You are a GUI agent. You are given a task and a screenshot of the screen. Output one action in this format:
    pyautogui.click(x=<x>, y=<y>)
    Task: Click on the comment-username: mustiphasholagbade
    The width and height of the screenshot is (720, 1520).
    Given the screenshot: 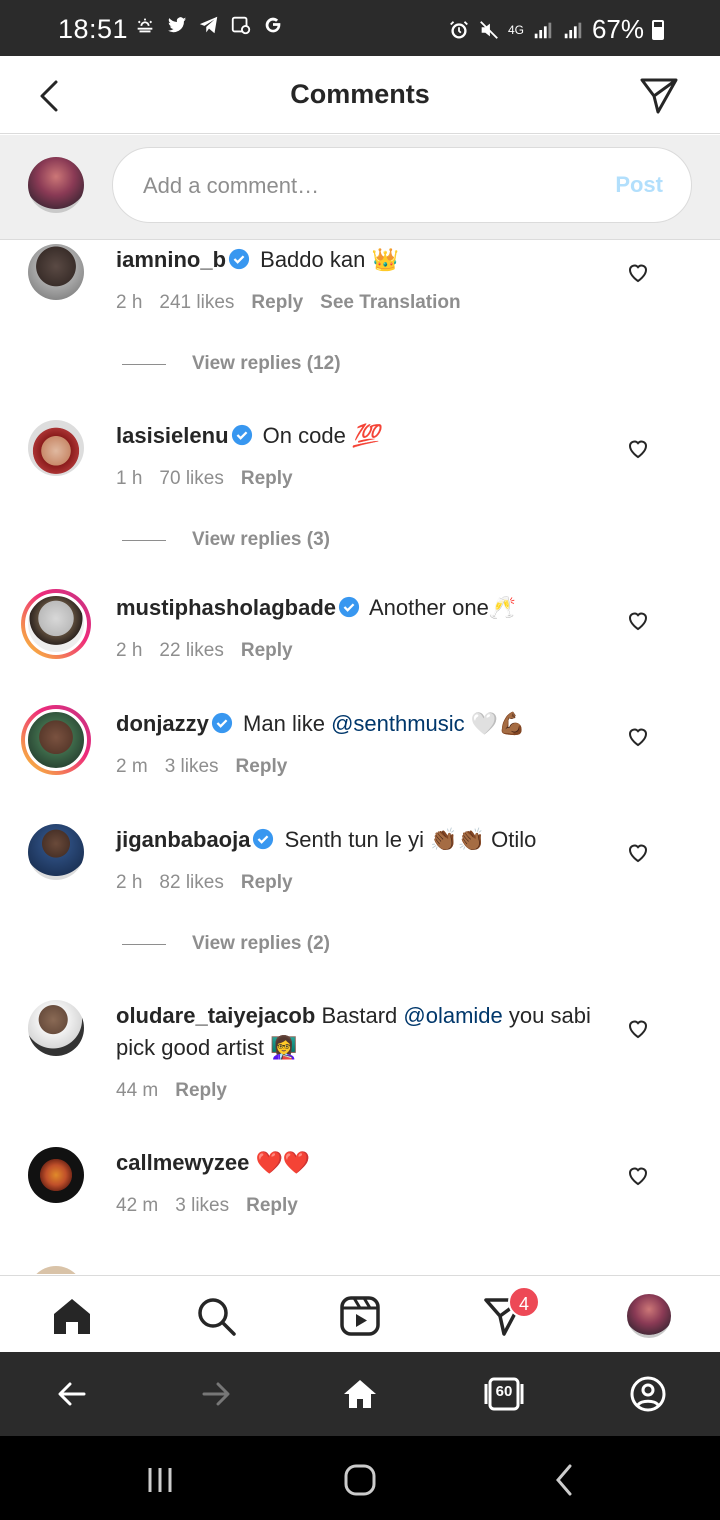 What is the action you would take?
    pyautogui.click(x=226, y=607)
    